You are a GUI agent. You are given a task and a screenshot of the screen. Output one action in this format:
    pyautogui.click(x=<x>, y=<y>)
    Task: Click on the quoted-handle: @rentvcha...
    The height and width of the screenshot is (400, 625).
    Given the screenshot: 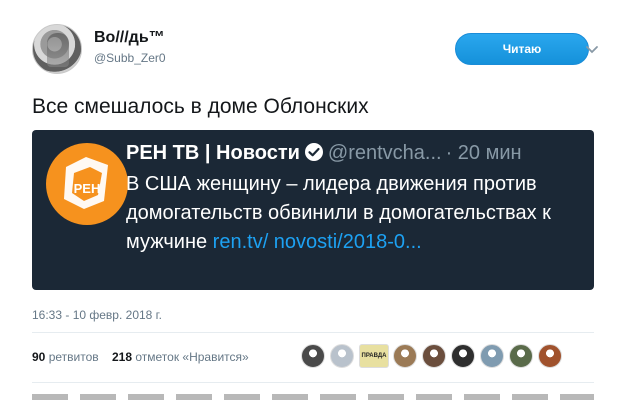 What is the action you would take?
    pyautogui.click(x=385, y=153)
    